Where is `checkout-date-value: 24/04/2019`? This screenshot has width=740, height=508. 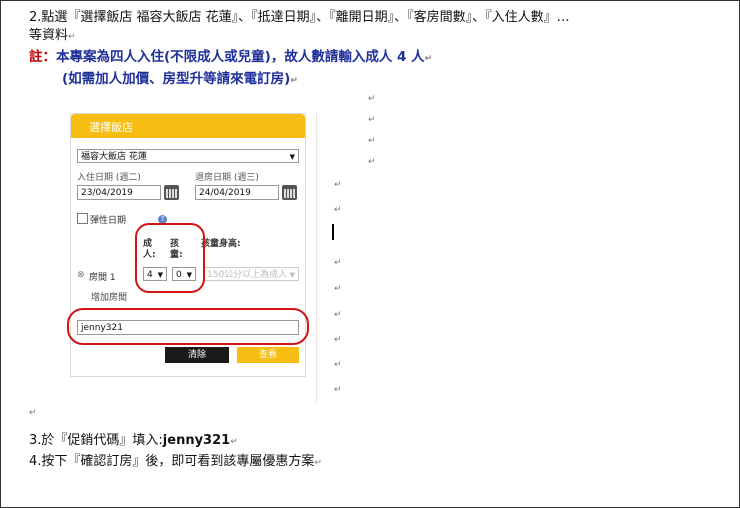
checkout-date-value: 24/04/2019 is located at coordinates (225, 193).